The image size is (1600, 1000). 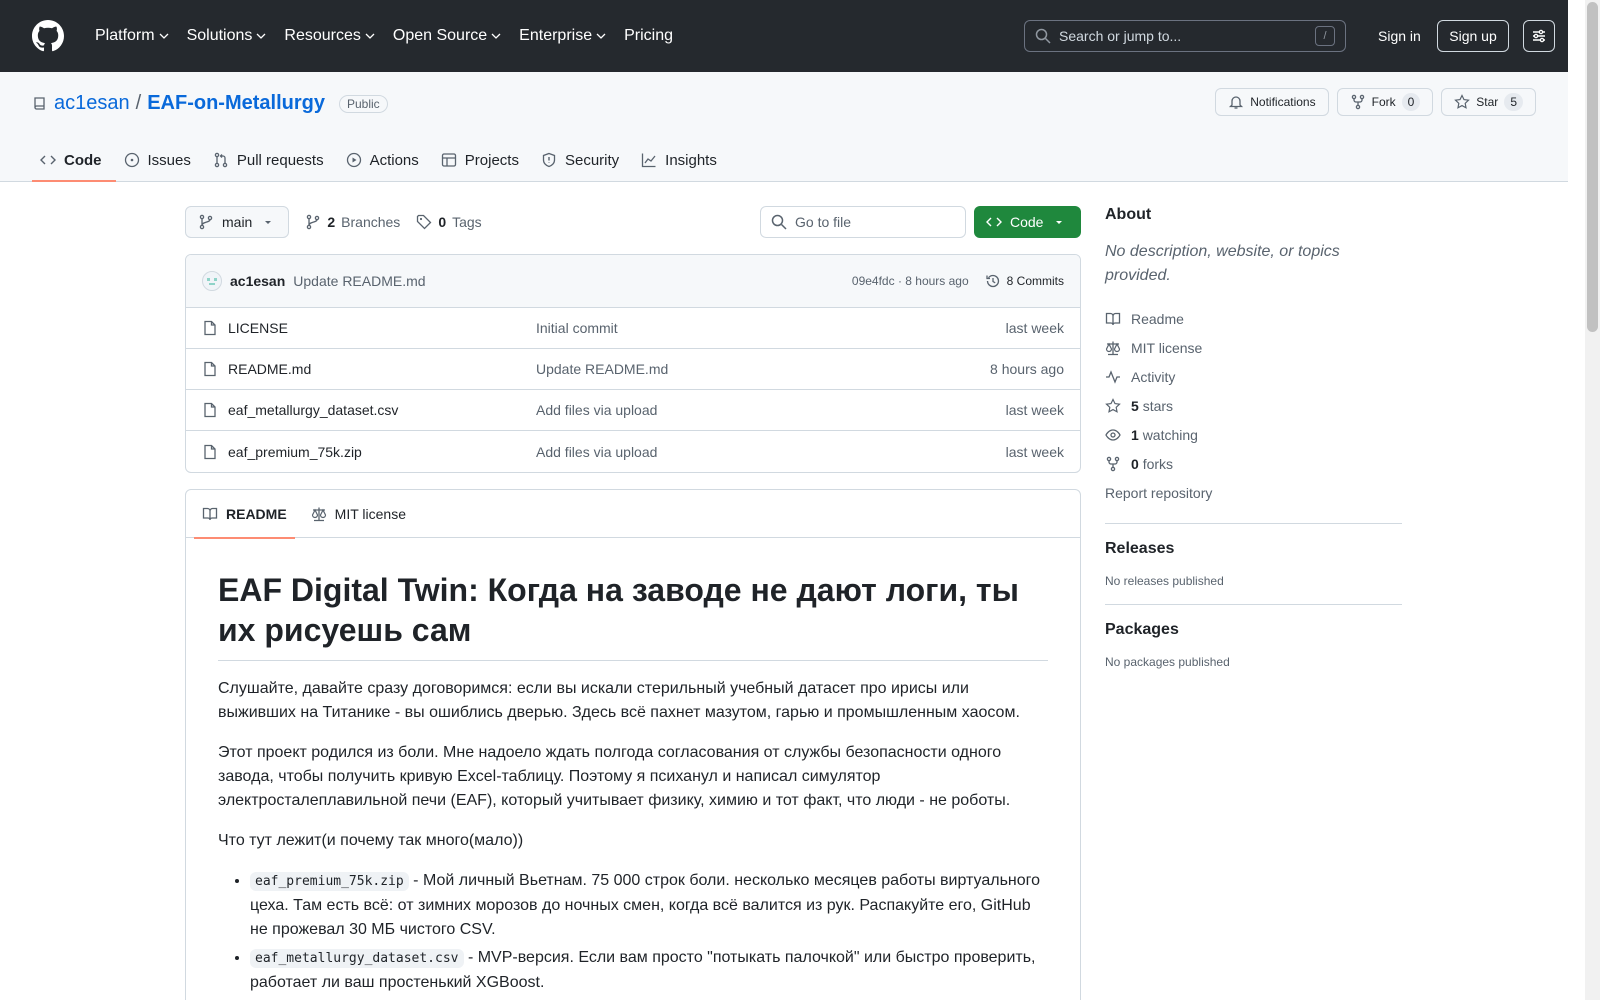 What do you see at coordinates (910, 281) in the screenshot?
I see `commit-hash-time: 09e4fdc · 8 hours ago` at bounding box center [910, 281].